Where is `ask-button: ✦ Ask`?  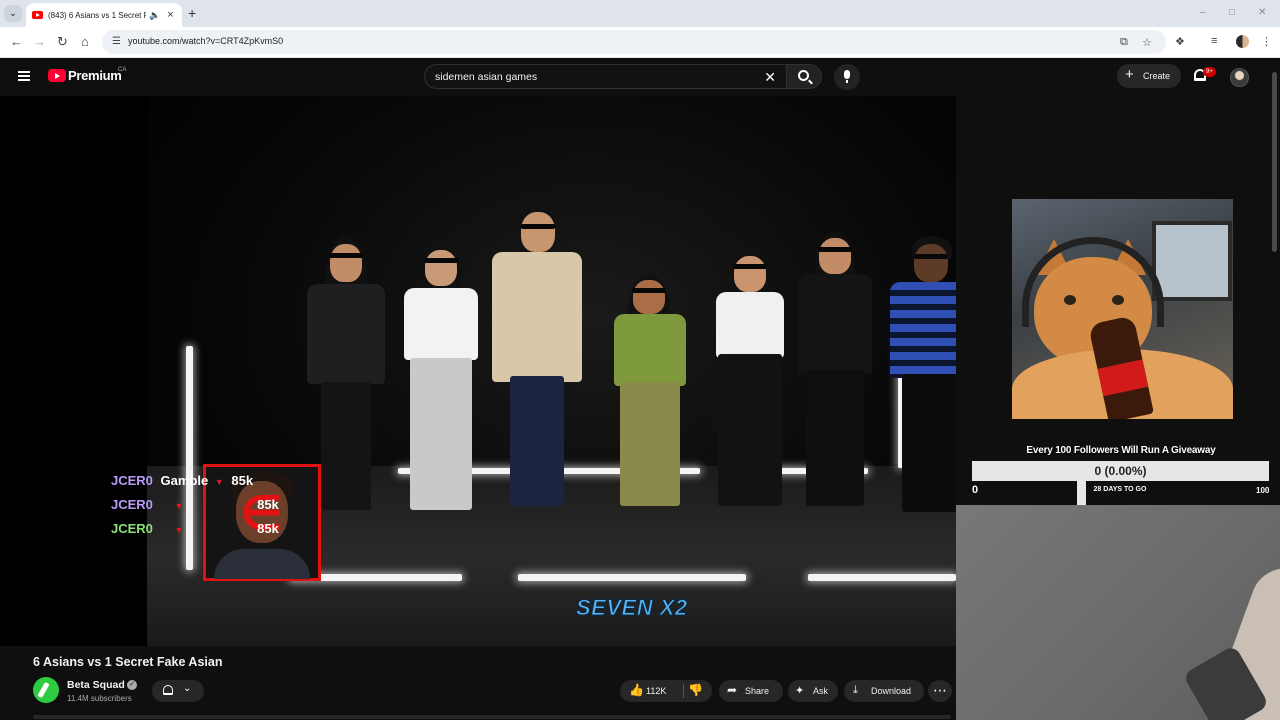
ask-button: ✦ Ask is located at coordinates (813, 691).